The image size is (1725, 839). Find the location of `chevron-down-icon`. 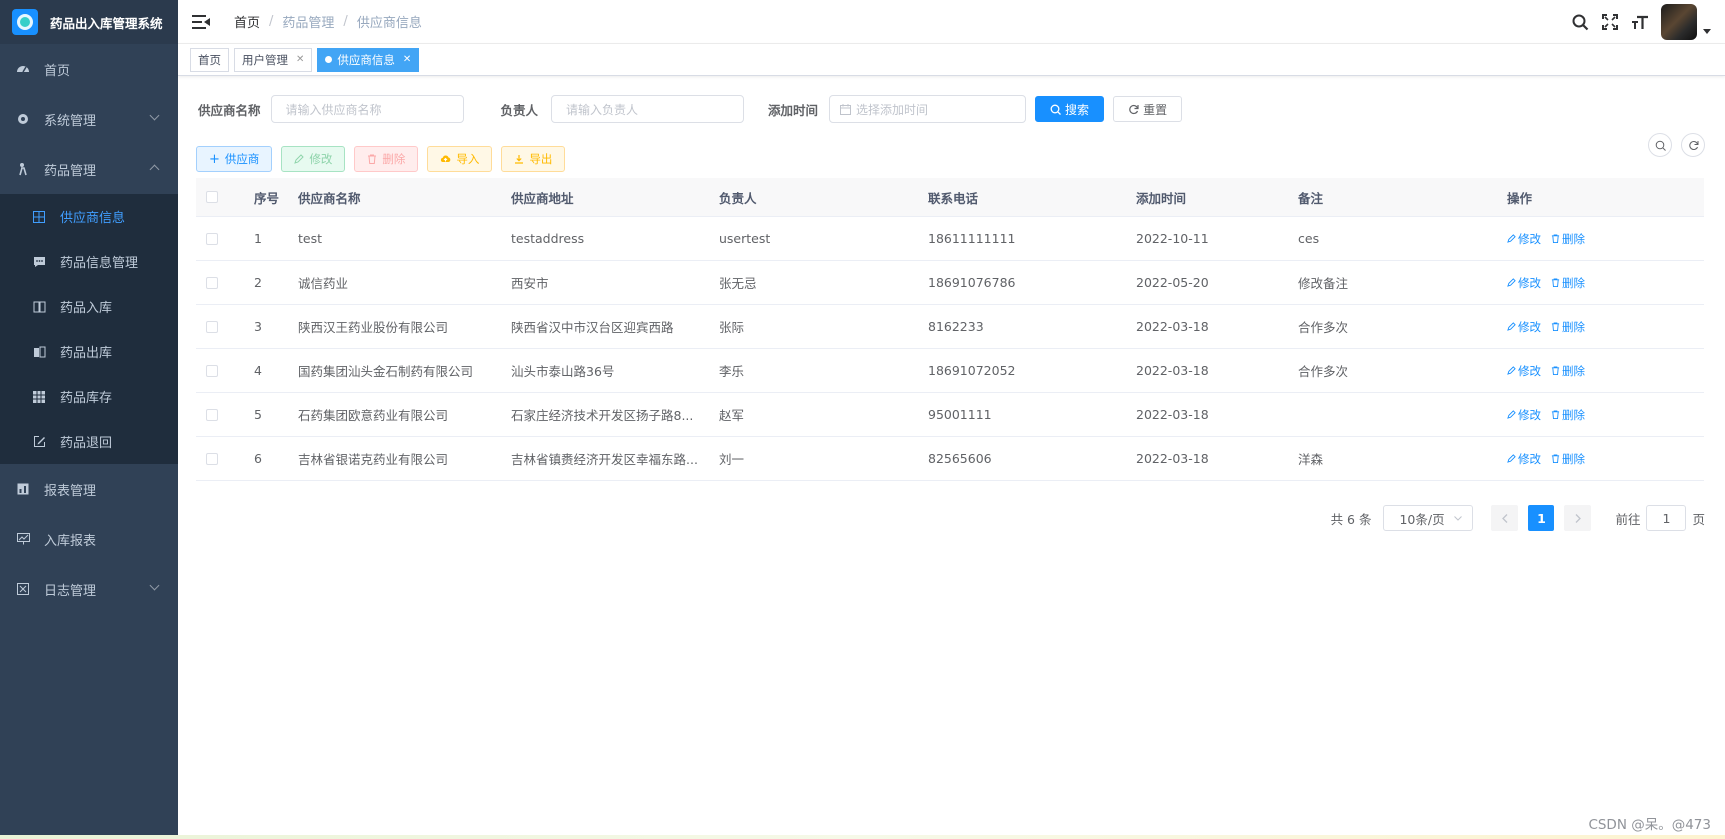

chevron-down-icon is located at coordinates (154, 115).